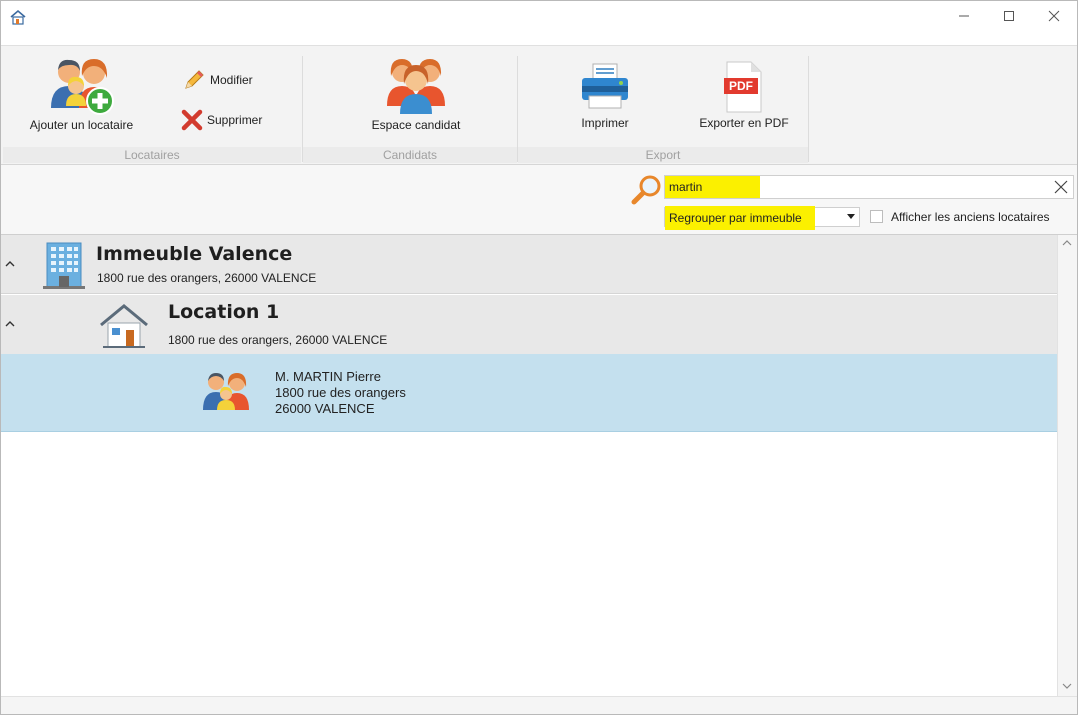 This screenshot has height=715, width=1078. Describe the element at coordinates (808, 109) in the screenshot. I see `group-divider` at that location.